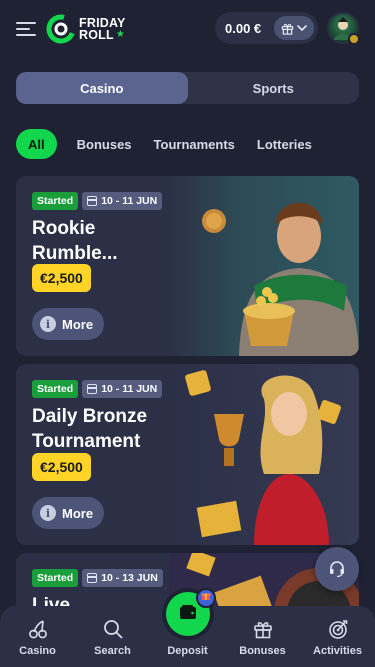  What do you see at coordinates (354, 39) in the screenshot?
I see `avatar-level-badge` at bounding box center [354, 39].